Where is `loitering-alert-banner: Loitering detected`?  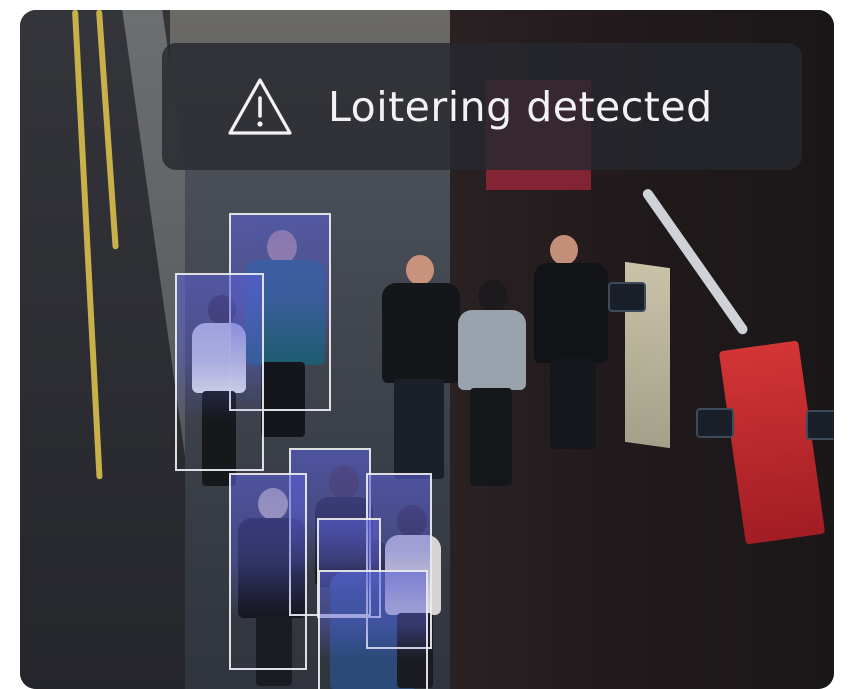 loitering-alert-banner: Loitering detected is located at coordinates (482, 106).